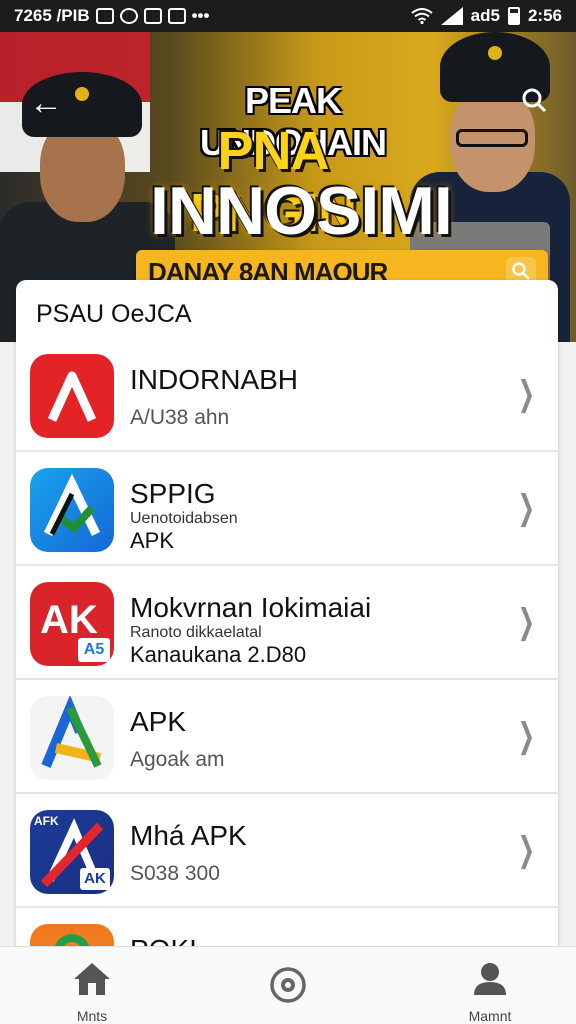 This screenshot has height=1024, width=576. What do you see at coordinates (46, 821) in the screenshot?
I see `app-icon-label: AFK` at bounding box center [46, 821].